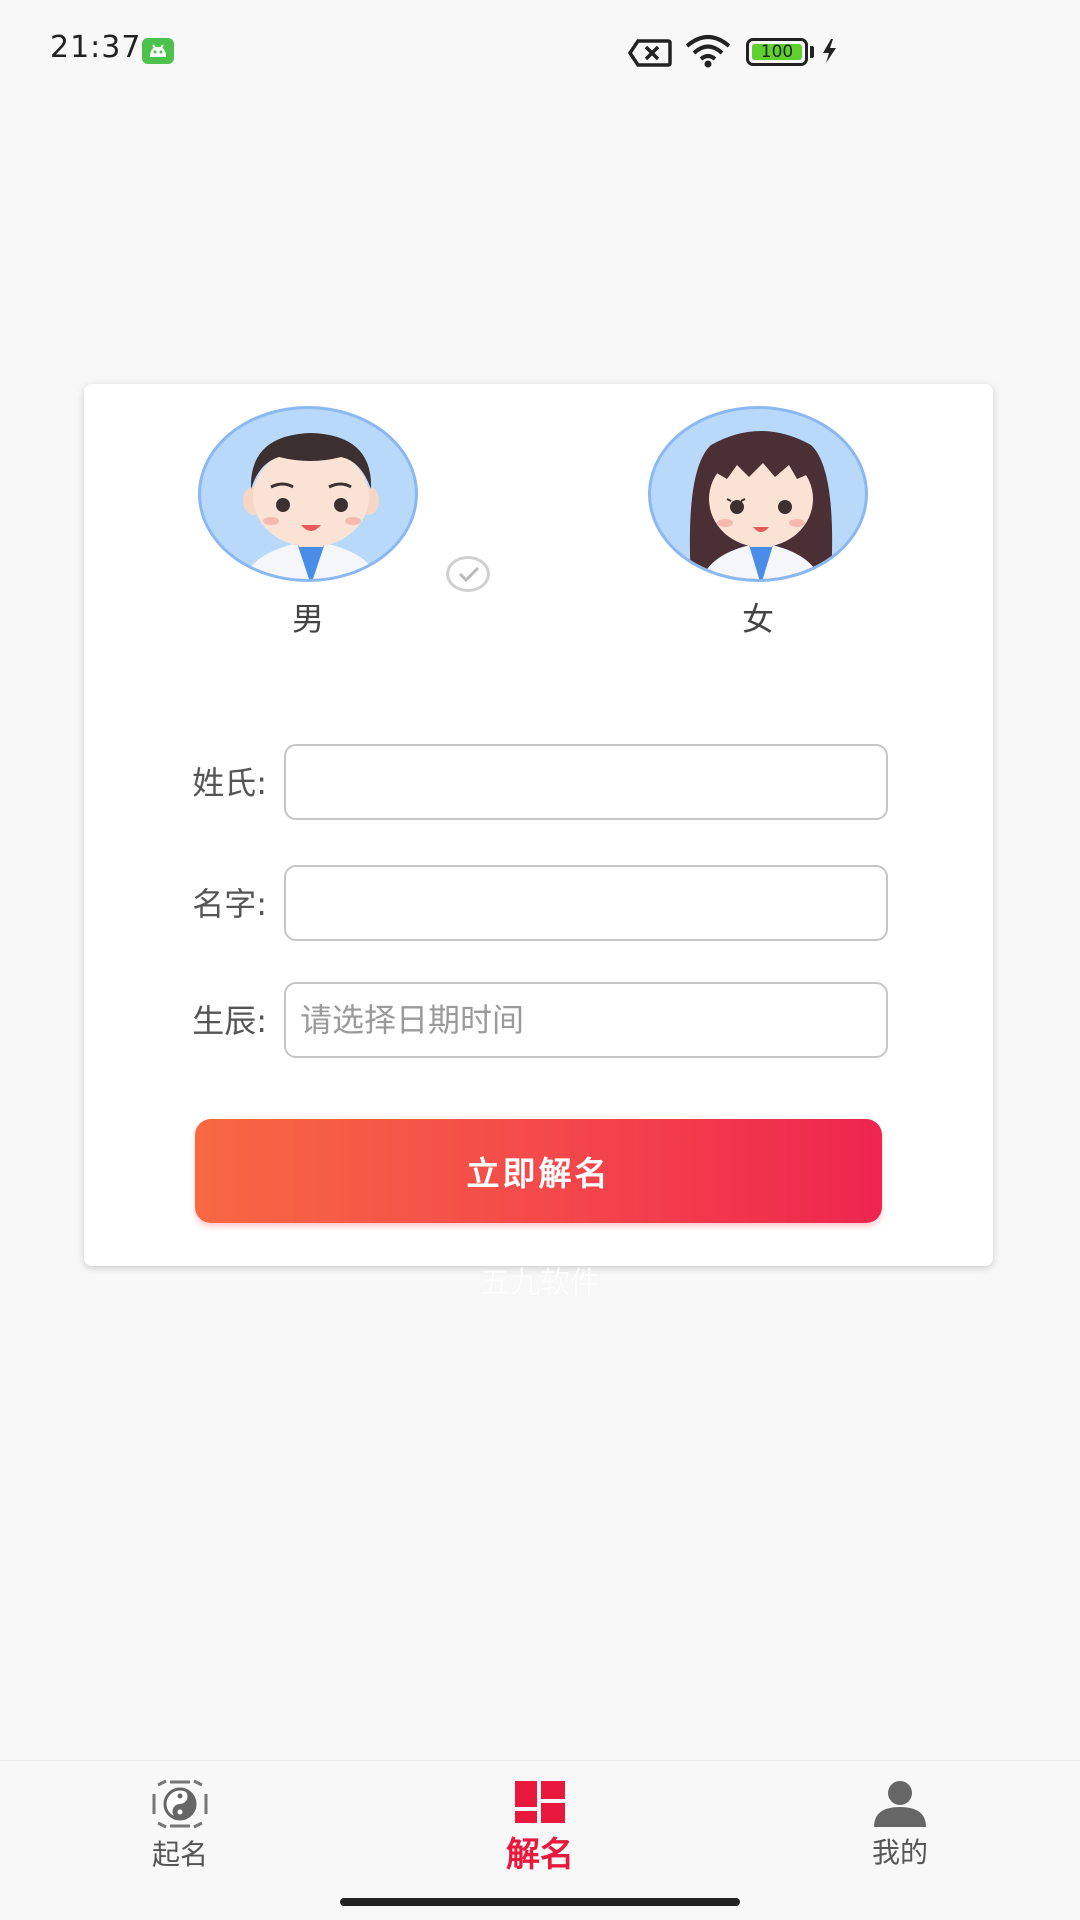 The height and width of the screenshot is (1920, 1080). I want to click on gender-option-male: 男, so click(339, 523).